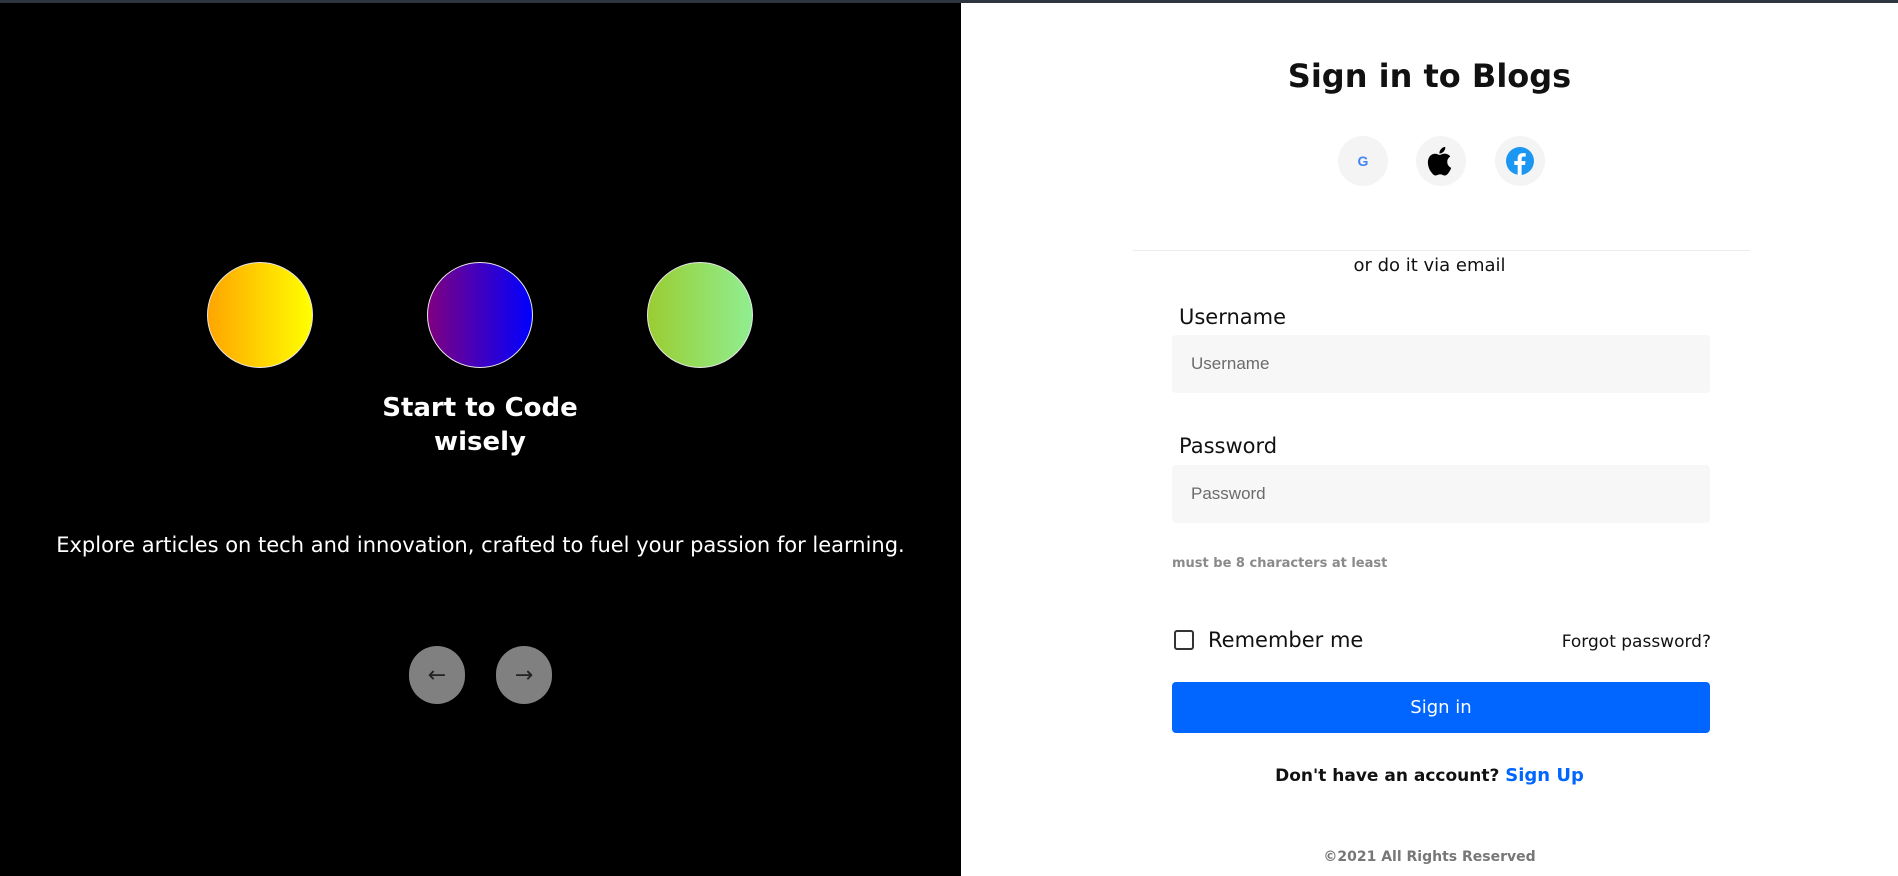 The image size is (1898, 876). What do you see at coordinates (1636, 642) in the screenshot?
I see `forgot-password-link: Forgot password?` at bounding box center [1636, 642].